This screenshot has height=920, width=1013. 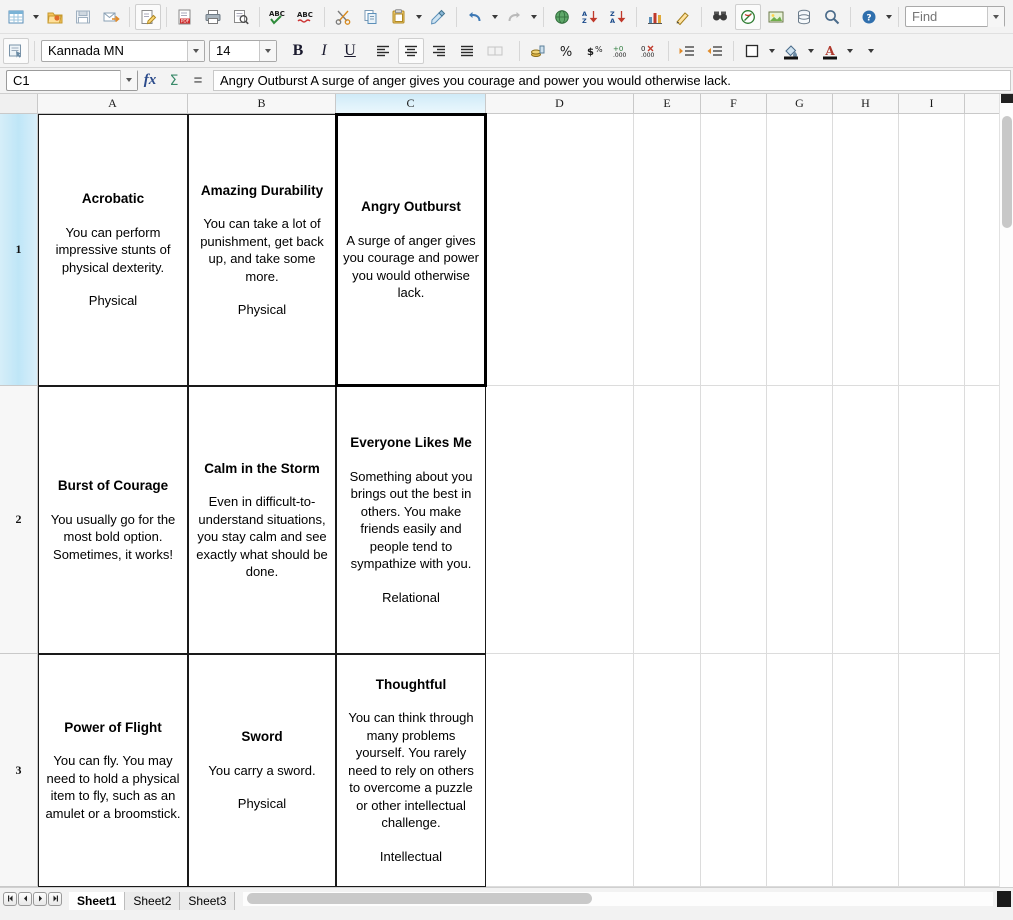 I want to click on row-header-3: 3, so click(x=19, y=770).